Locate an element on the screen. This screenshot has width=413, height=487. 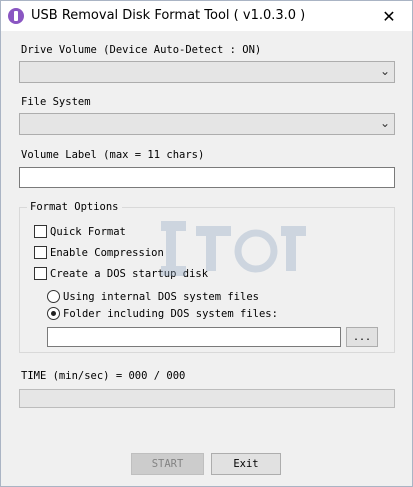
volume-label-input is located at coordinates (207, 177).